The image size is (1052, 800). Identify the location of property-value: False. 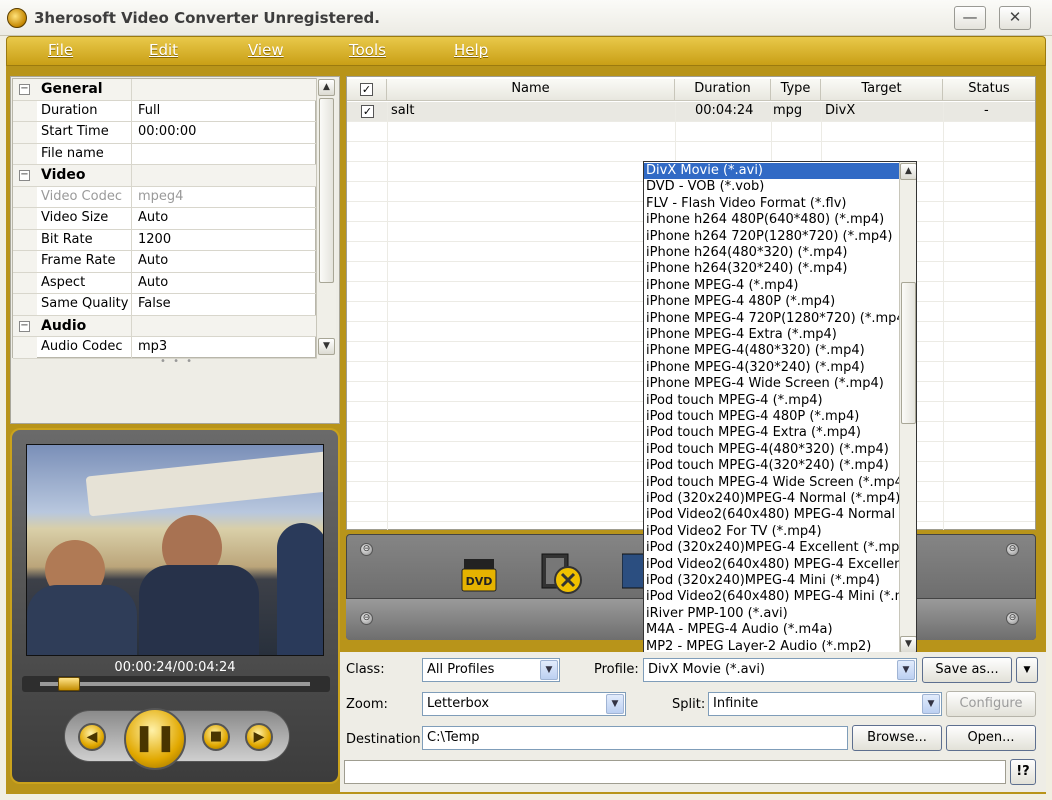
(224, 304).